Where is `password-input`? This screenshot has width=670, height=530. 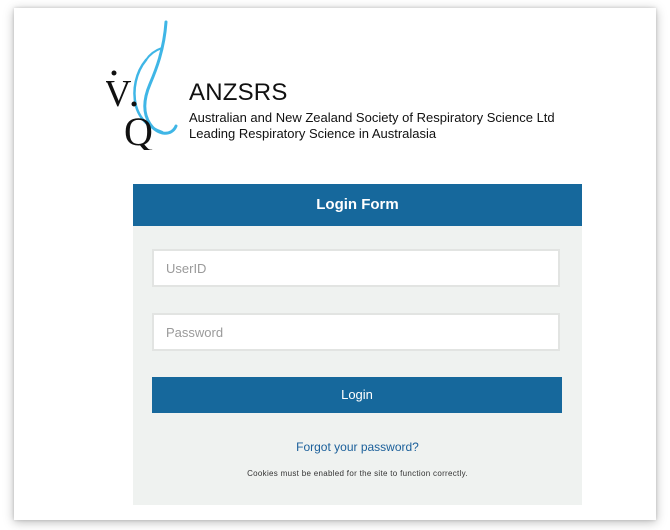
password-input is located at coordinates (356, 332).